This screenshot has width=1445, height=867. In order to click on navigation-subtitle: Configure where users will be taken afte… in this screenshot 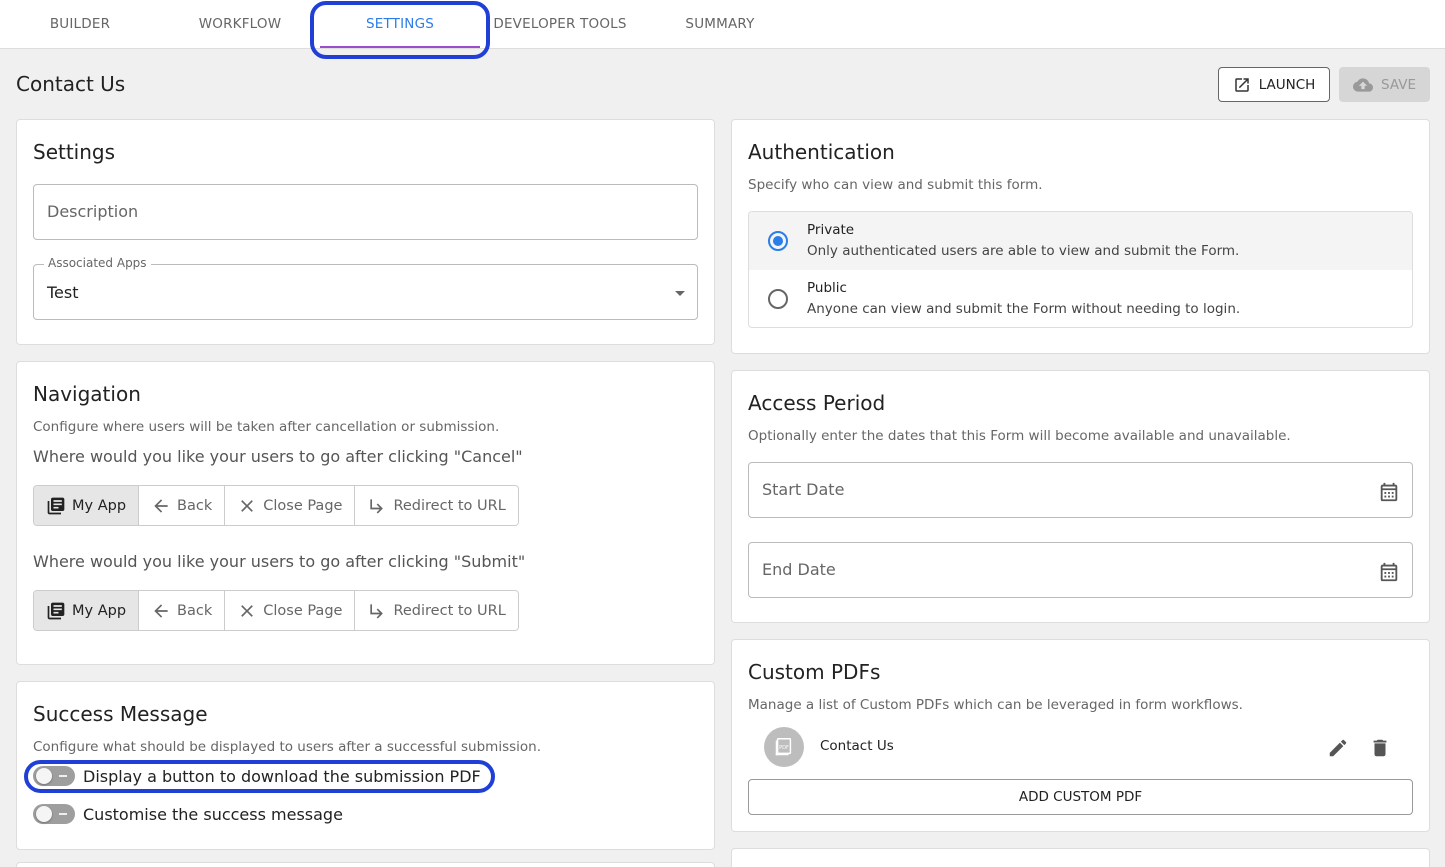, I will do `click(266, 427)`.